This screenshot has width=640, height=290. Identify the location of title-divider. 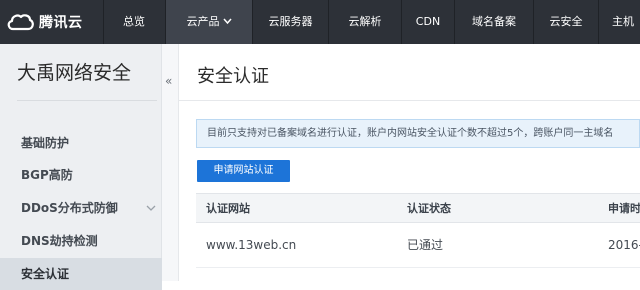
(409, 100).